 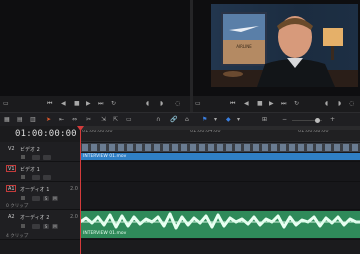 I want to click on track-lane-v1, so click(x=220, y=172).